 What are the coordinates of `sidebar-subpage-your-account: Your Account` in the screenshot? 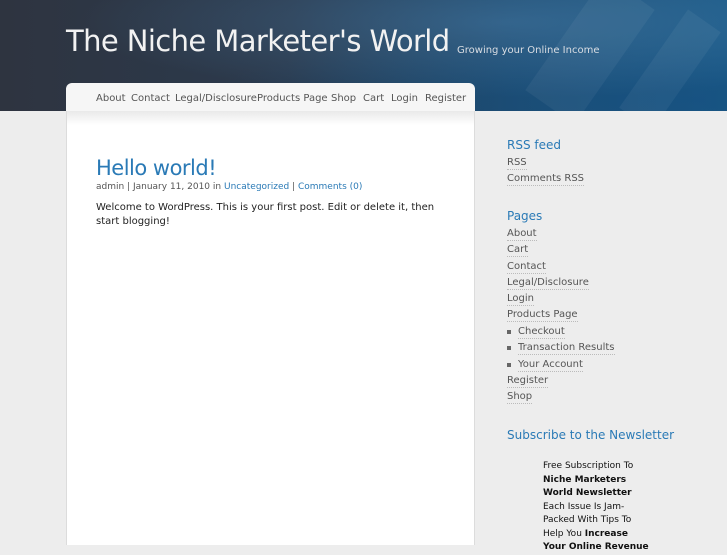 It's located at (550, 365).